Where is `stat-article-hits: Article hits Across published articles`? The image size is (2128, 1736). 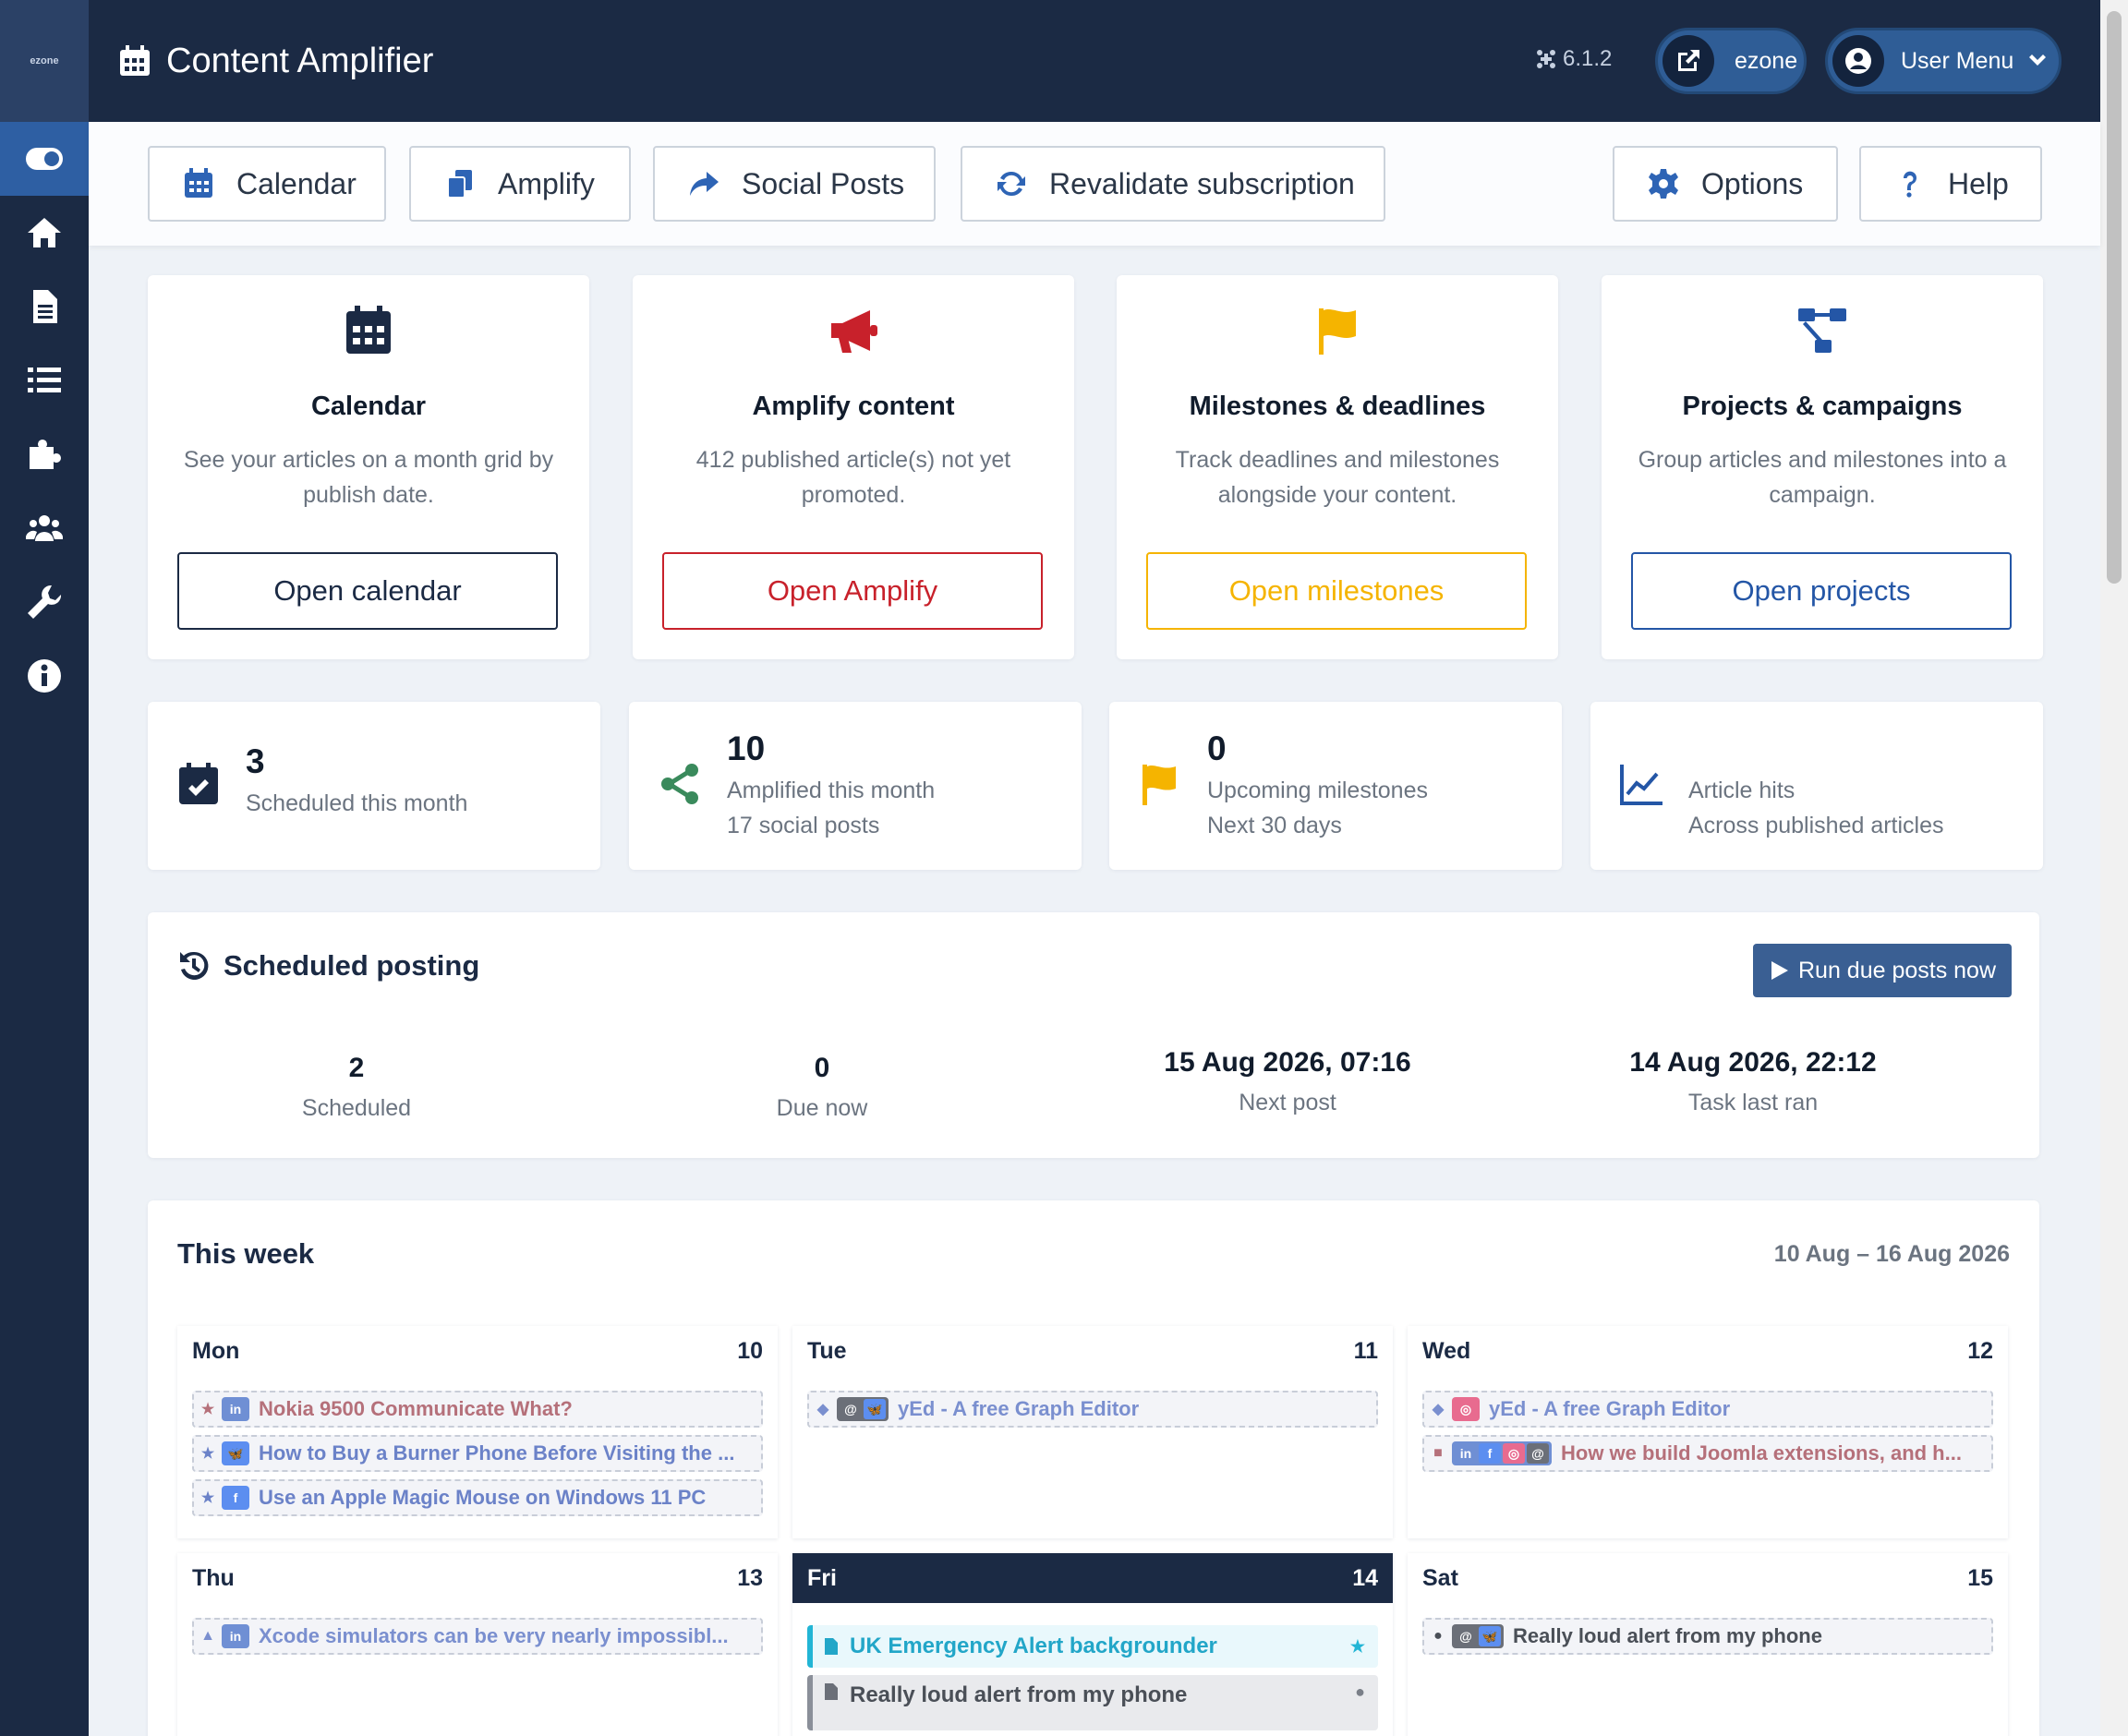
stat-article-hits: Article hits Across published articles is located at coordinates (1816, 786).